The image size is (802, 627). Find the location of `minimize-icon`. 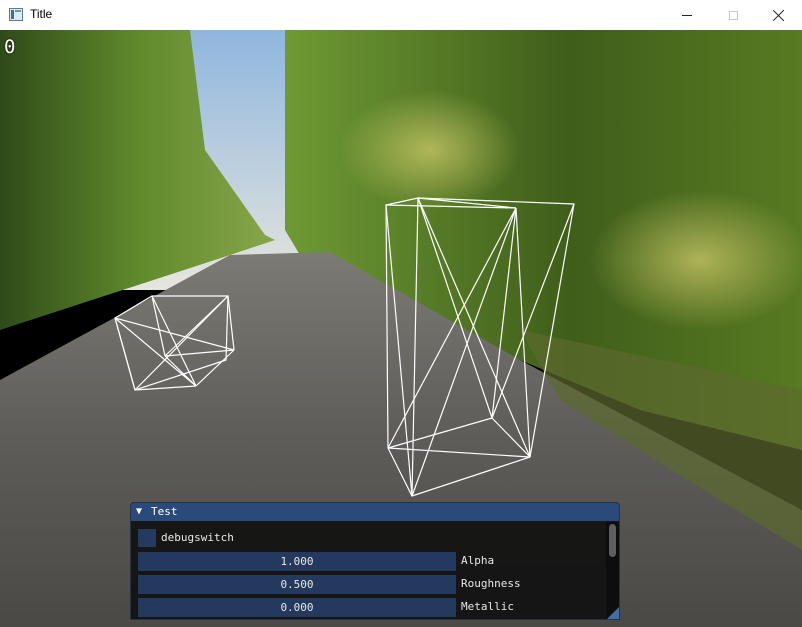

minimize-icon is located at coordinates (687, 15).